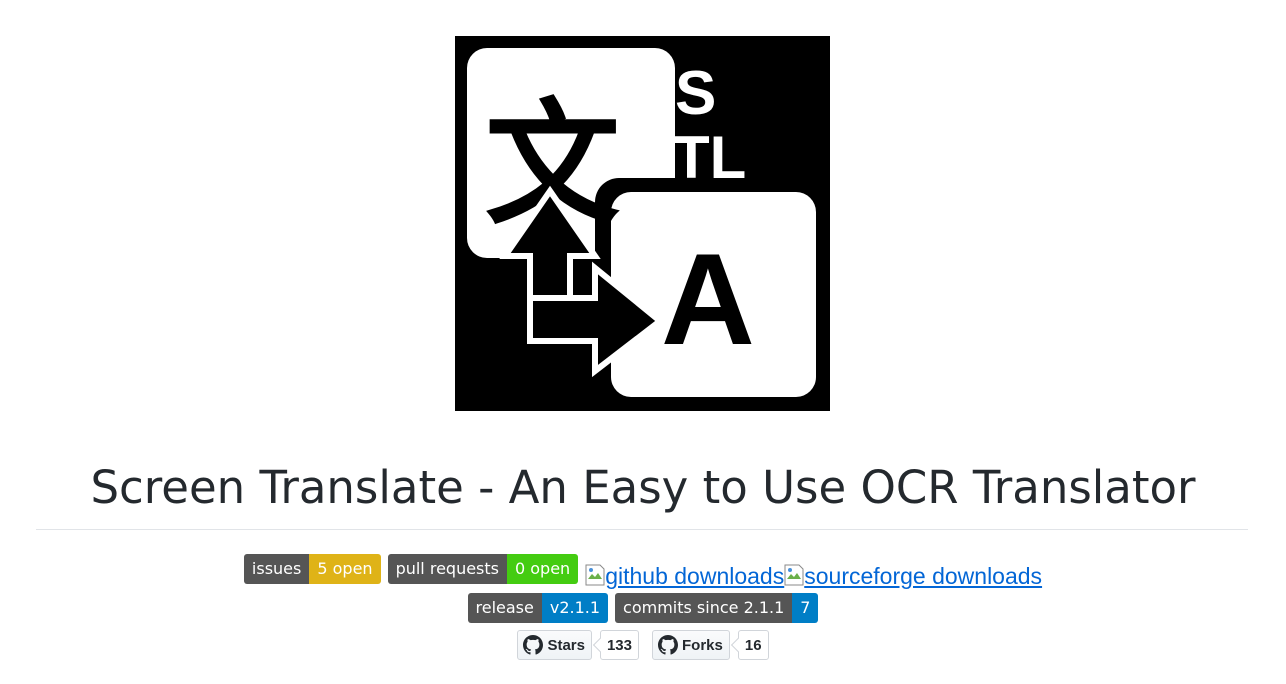 The image size is (1286, 684). Describe the element at coordinates (695, 93) in the screenshot. I see `logo-letter-s: S` at that location.